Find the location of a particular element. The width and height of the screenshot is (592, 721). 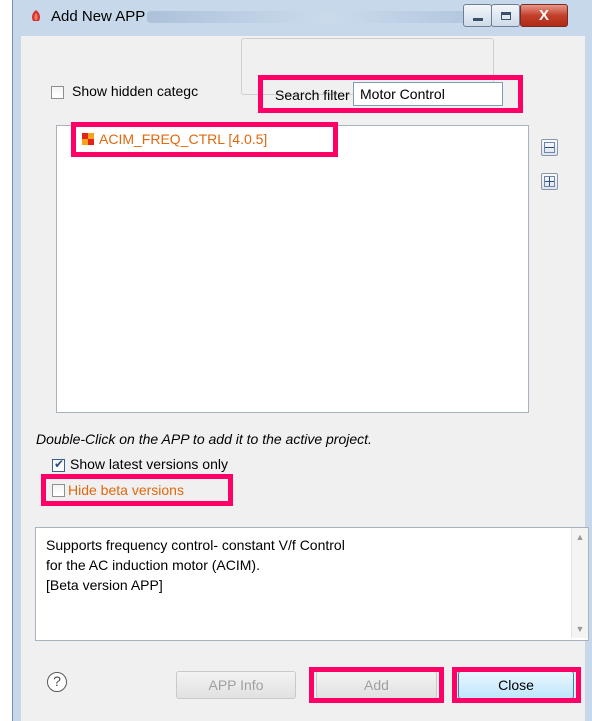

show-latest-label: Show latest versions only is located at coordinates (149, 464).